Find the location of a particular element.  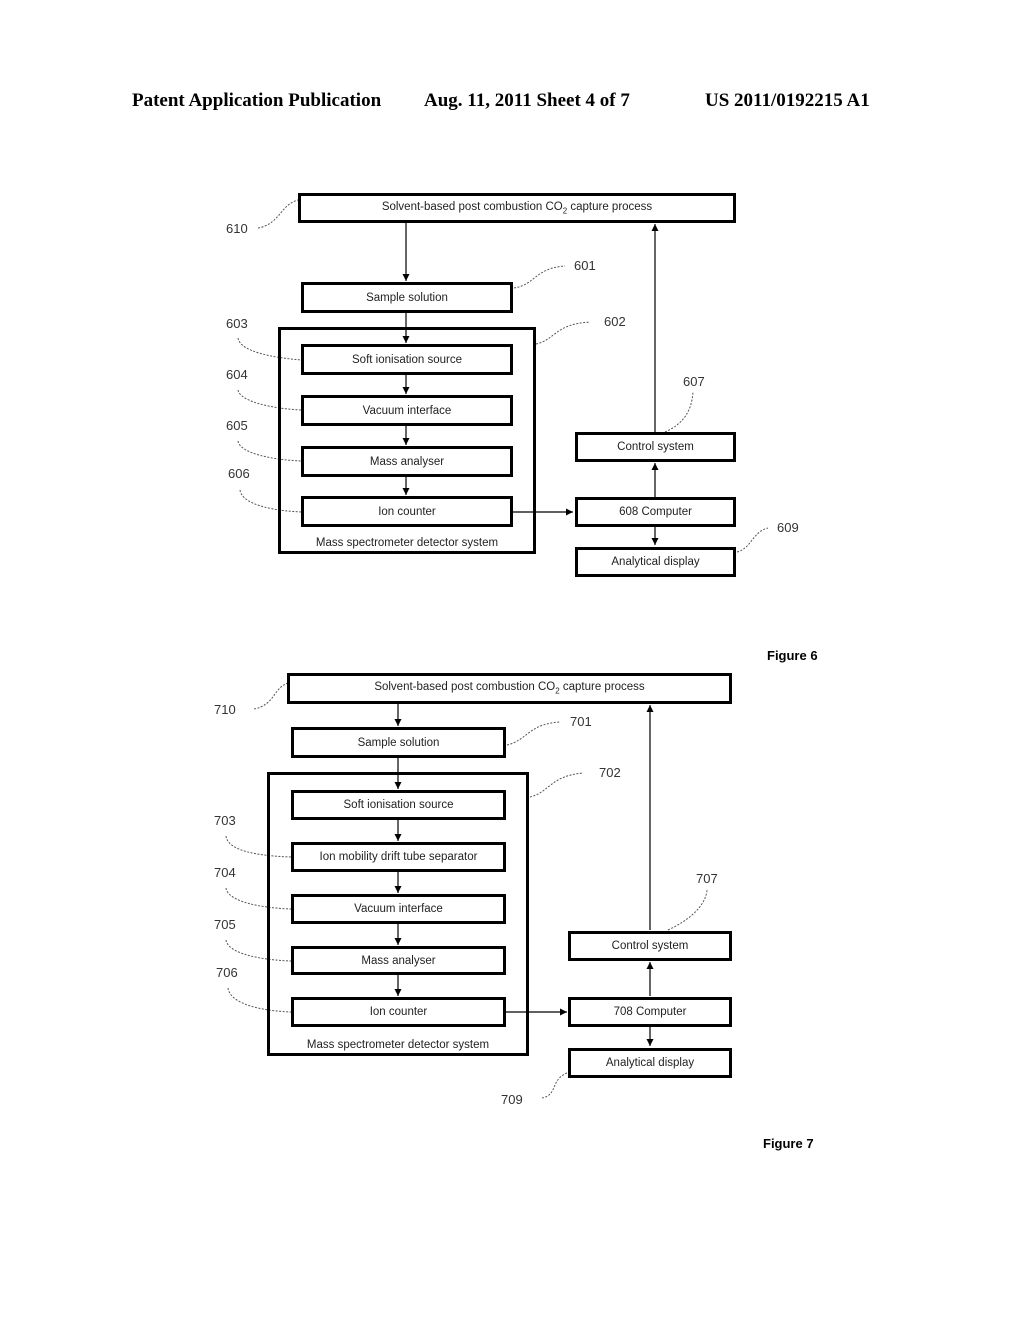

fig7-ref-706: 706 is located at coordinates (227, 972).